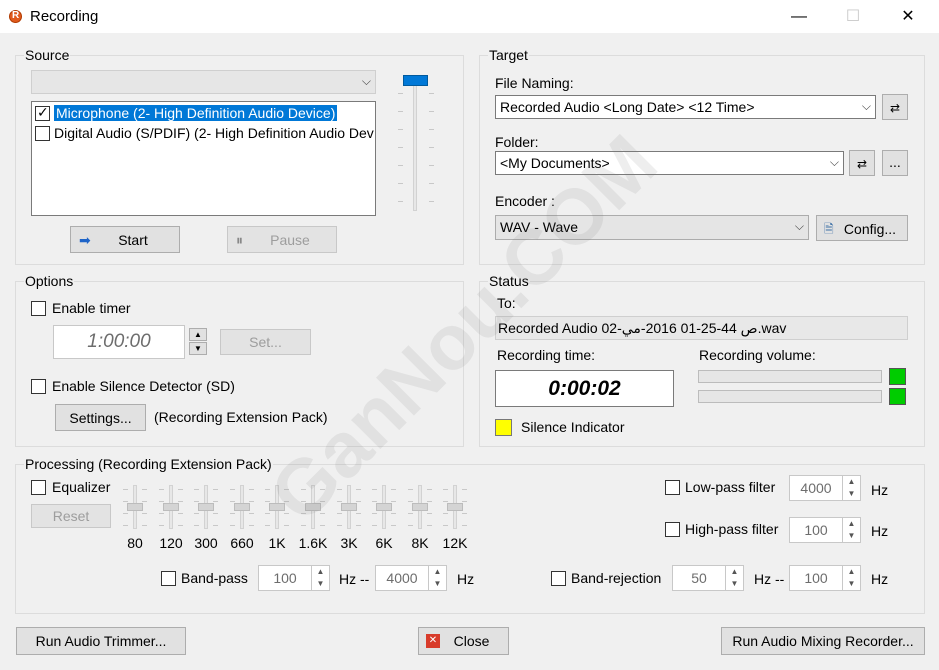 The image size is (939, 670). I want to click on bandrejection-low-stepper: 50 ▲ ▼, so click(708, 578).